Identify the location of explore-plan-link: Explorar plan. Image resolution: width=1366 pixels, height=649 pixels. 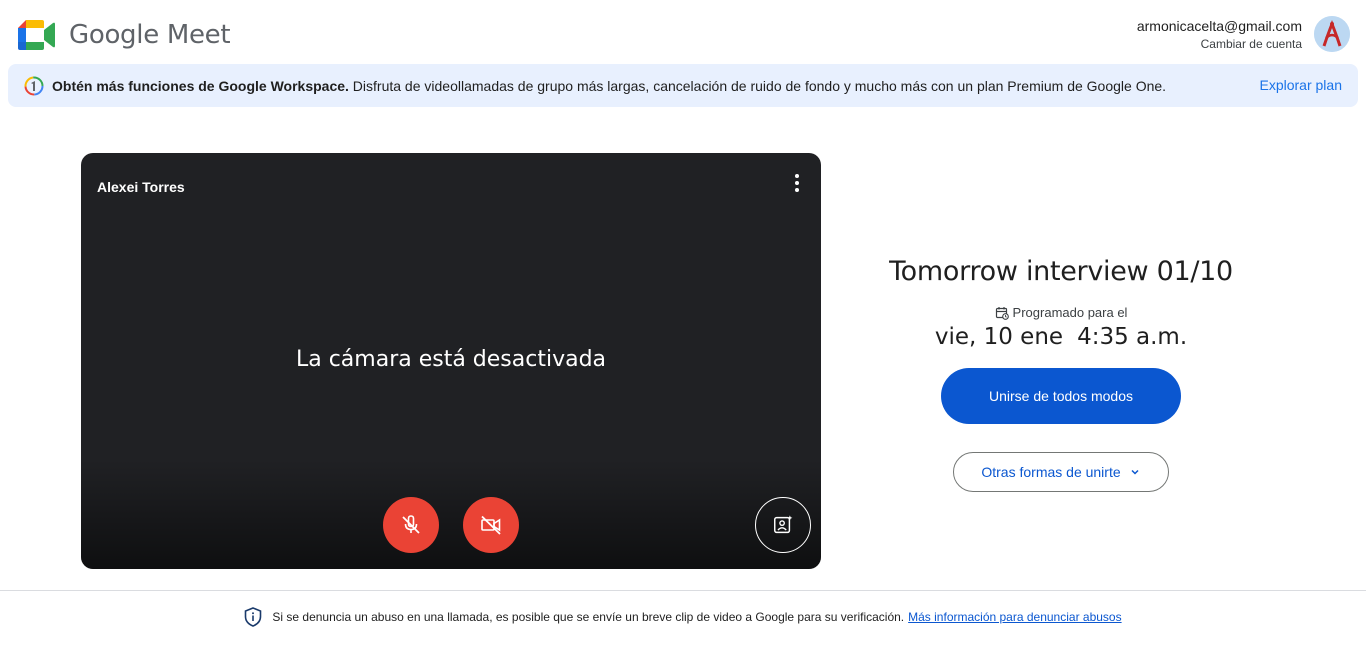
(1301, 85).